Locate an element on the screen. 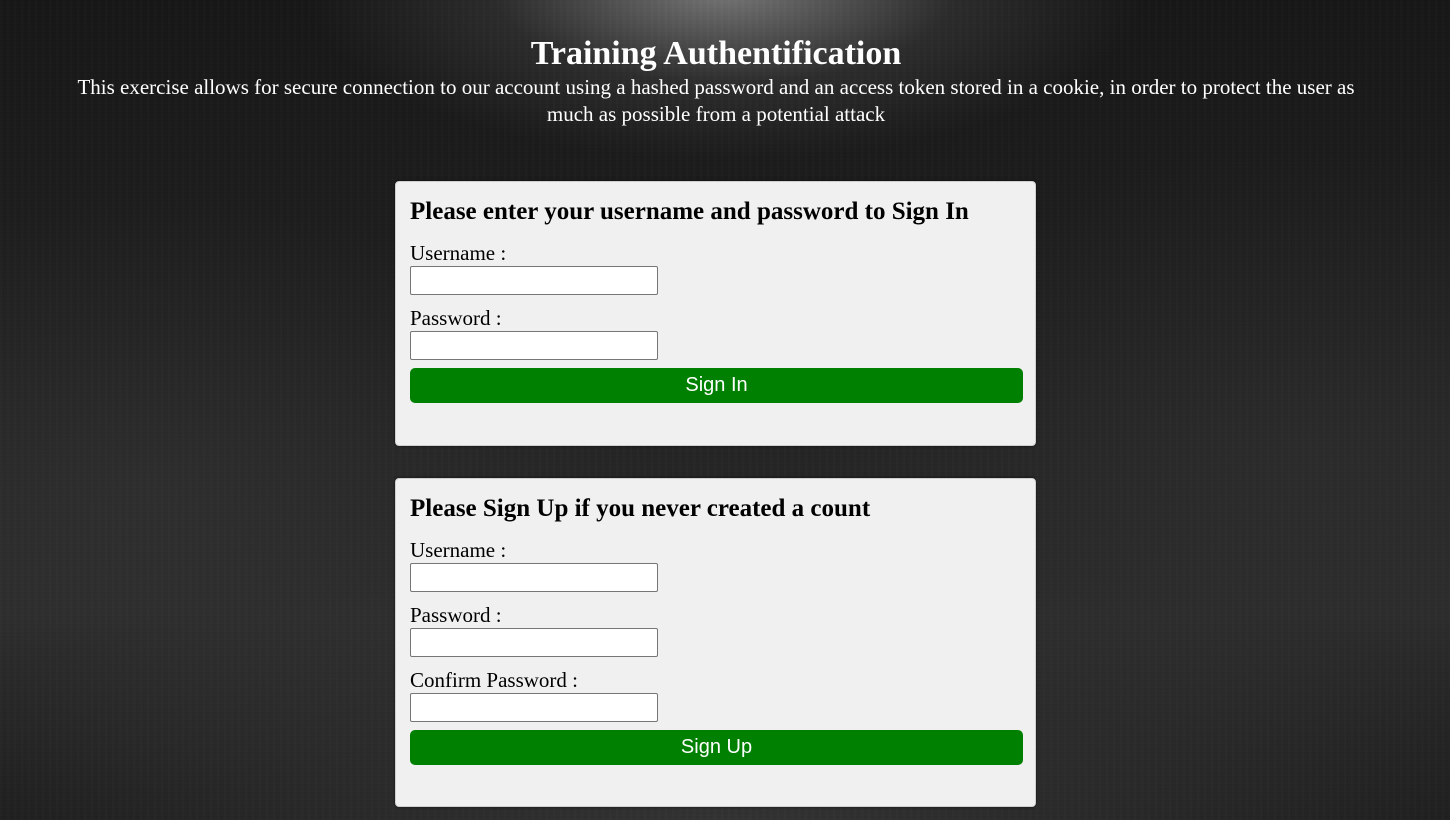 This screenshot has width=1450, height=820. page-title: Training Authentification is located at coordinates (716, 53).